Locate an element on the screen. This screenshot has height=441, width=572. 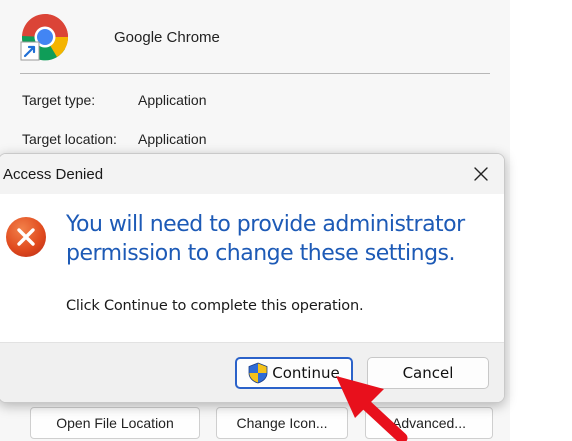
target-type-label: Target type: is located at coordinates (59, 100).